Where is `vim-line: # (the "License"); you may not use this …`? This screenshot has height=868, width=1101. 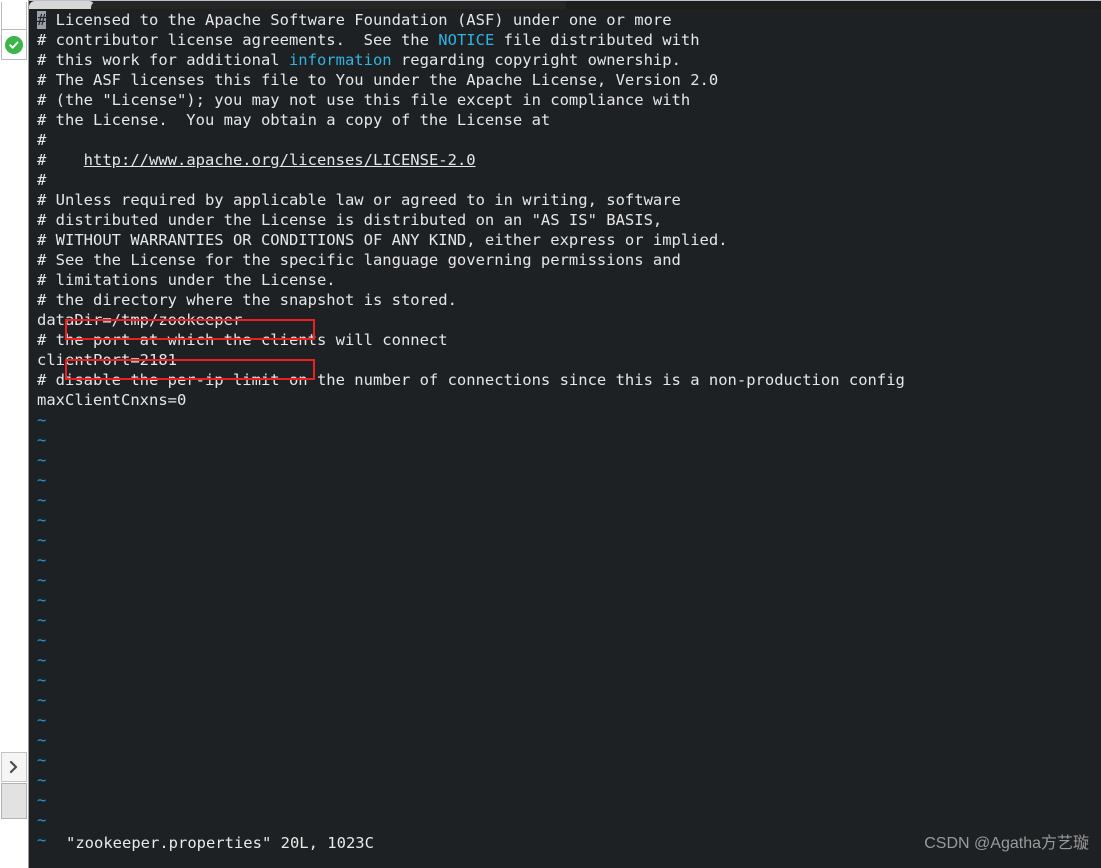
vim-line: # (the "License"); you may not use this … is located at coordinates (364, 100).